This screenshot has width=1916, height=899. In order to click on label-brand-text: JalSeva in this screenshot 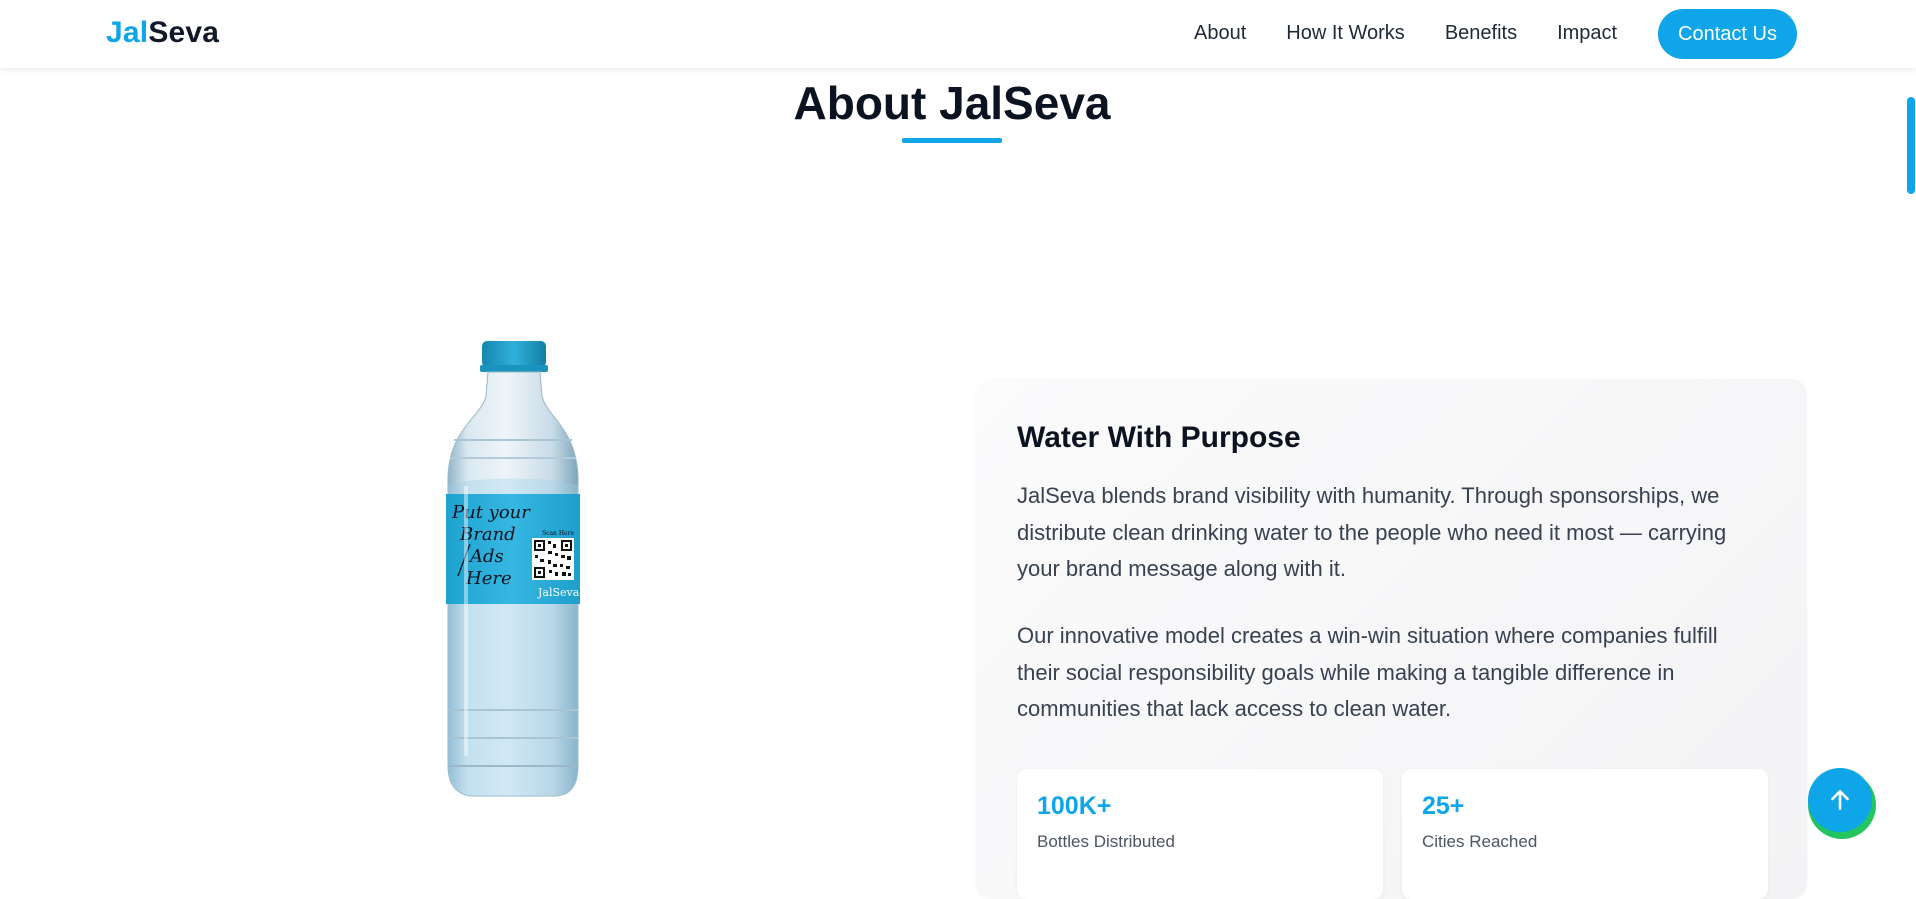, I will do `click(558, 592)`.